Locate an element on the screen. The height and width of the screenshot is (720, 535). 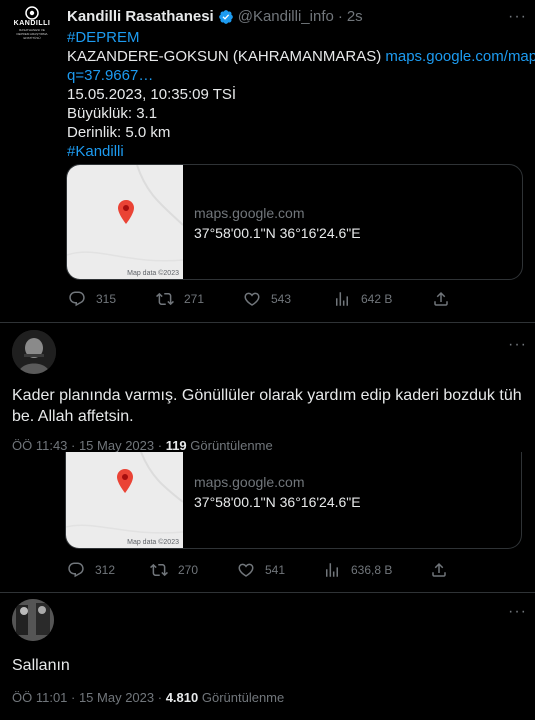
tweet-timestamp: ÖÖ 11:43 · 15 May 2023 · is located at coordinates (87, 445).